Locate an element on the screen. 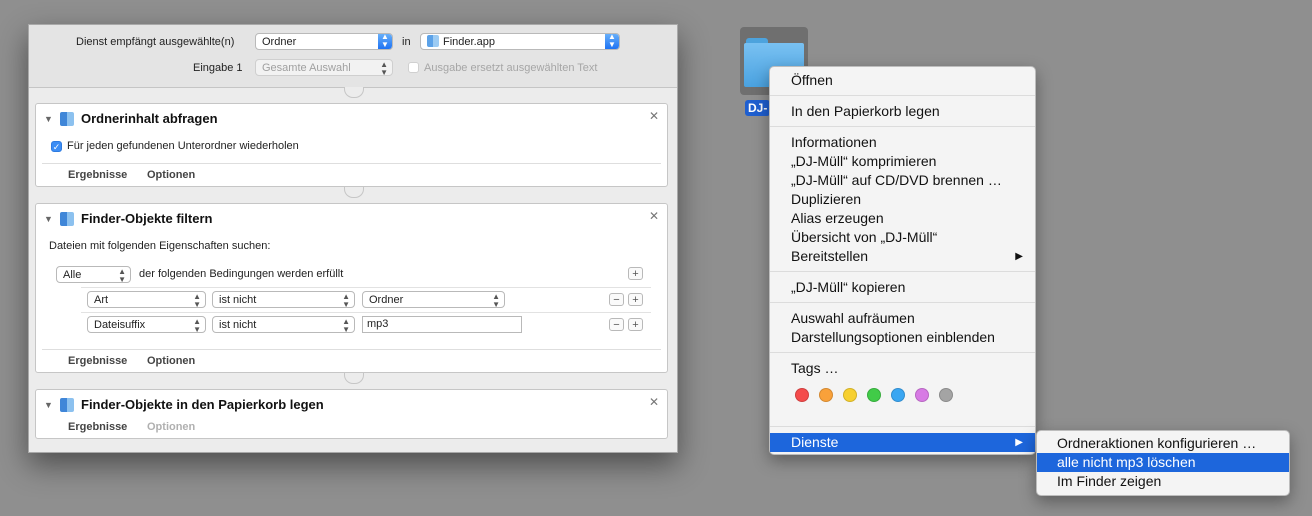  match-value: Alle is located at coordinates (72, 275).